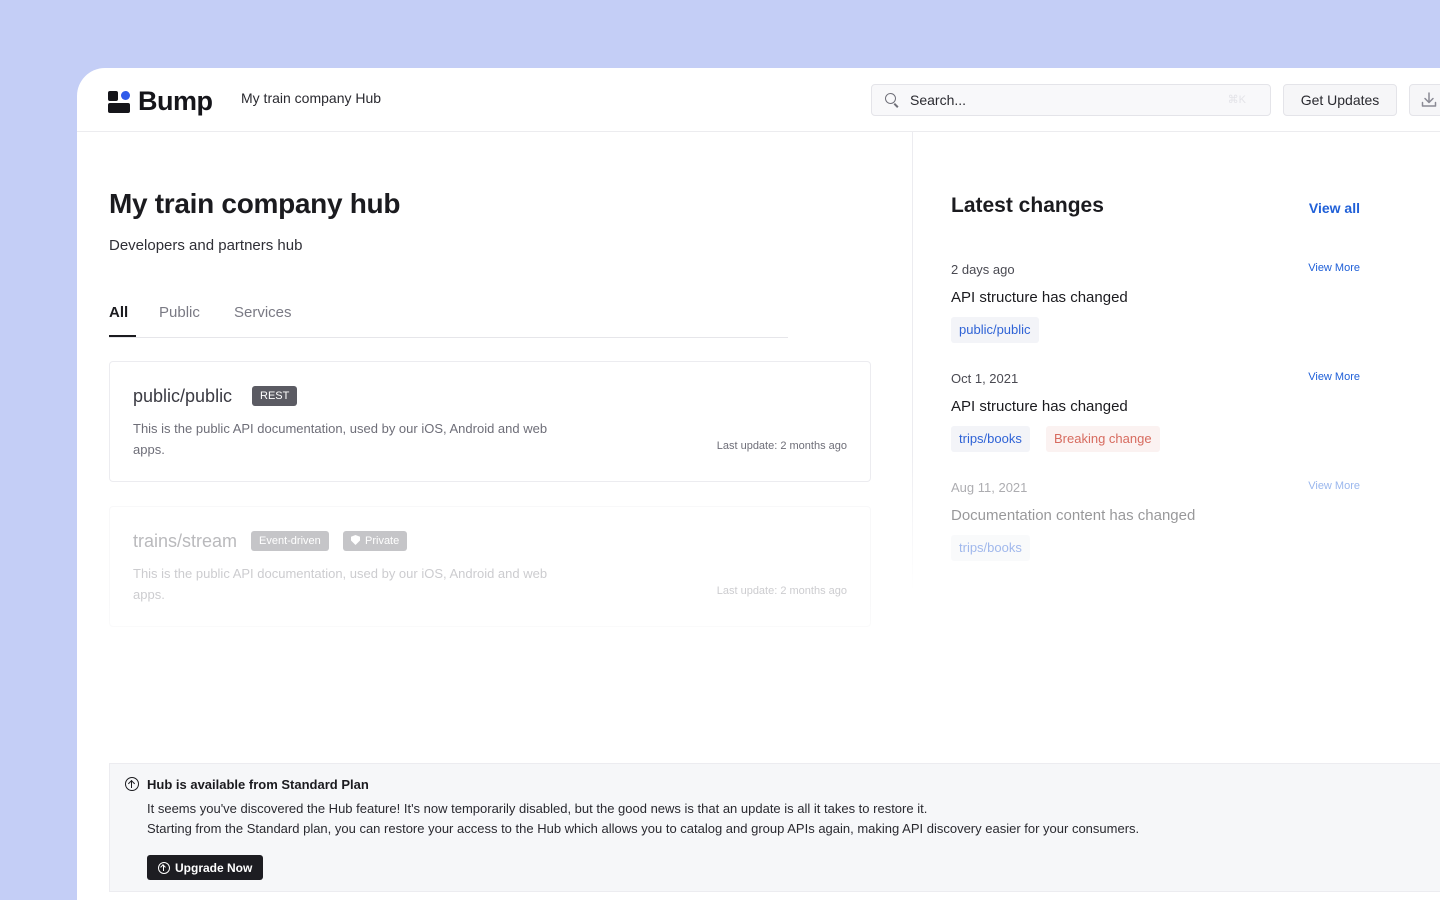 This screenshot has width=1440, height=900. I want to click on api-name: public/public, so click(183, 396).